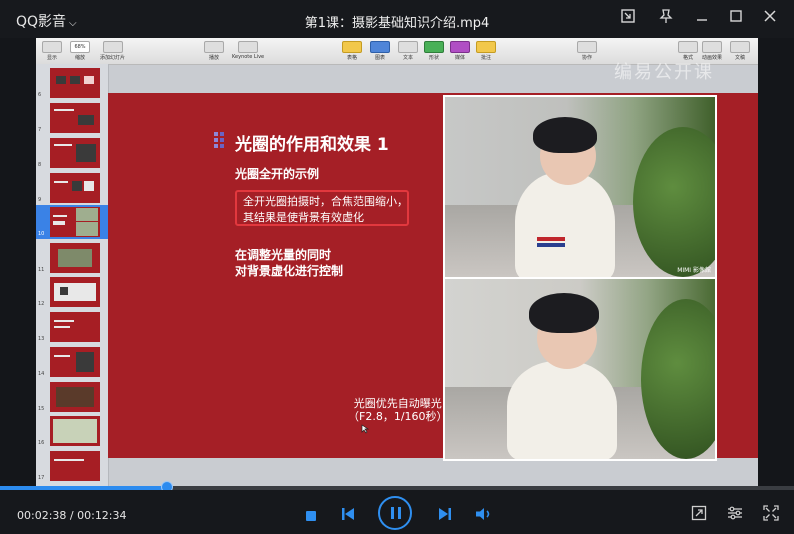 The image size is (794, 534). I want to click on volume-button, so click(484, 513).